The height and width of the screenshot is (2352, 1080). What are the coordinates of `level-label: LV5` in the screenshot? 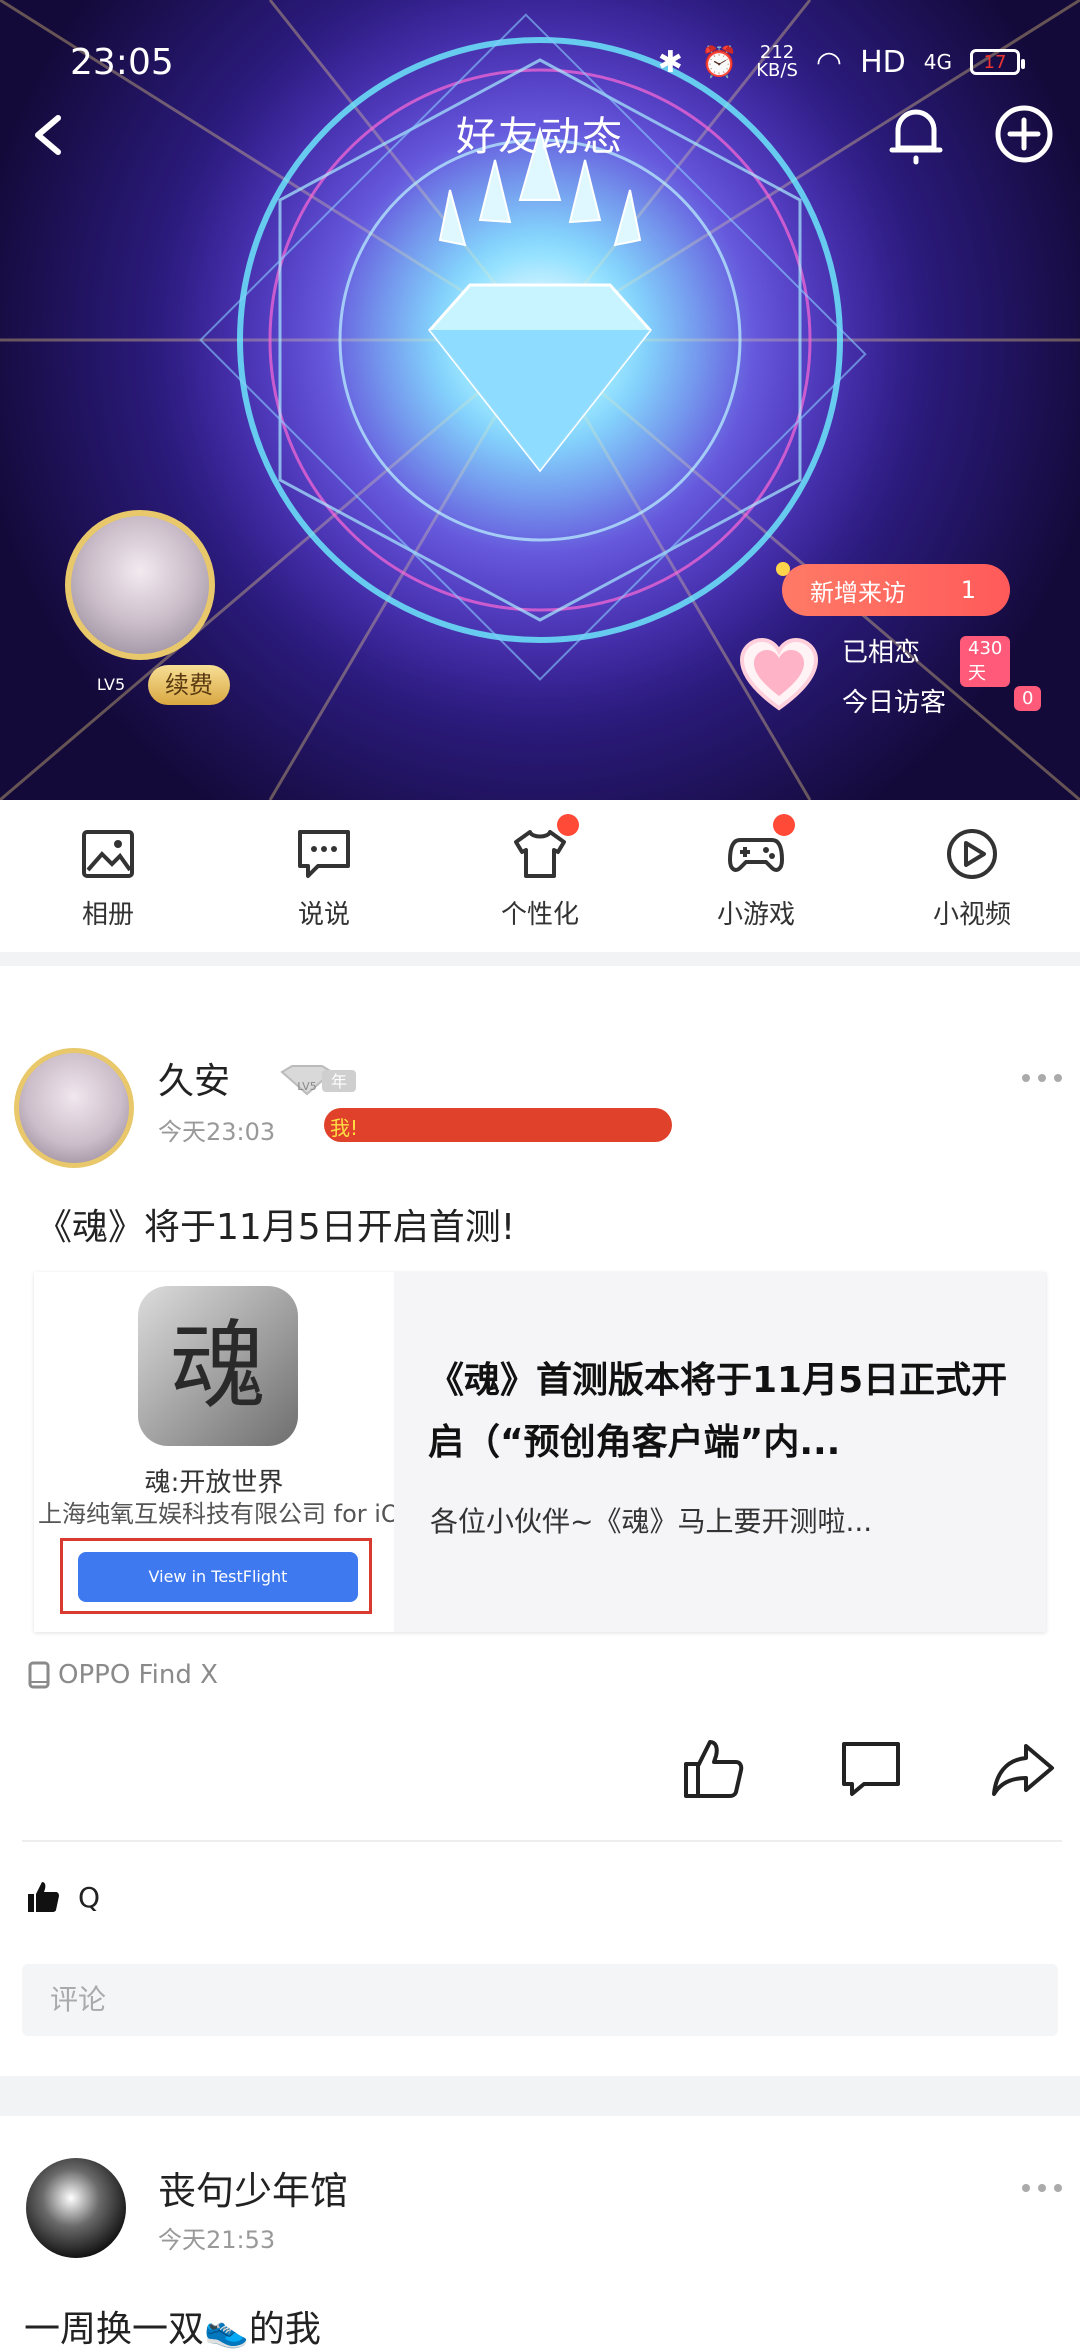 It's located at (111, 684).